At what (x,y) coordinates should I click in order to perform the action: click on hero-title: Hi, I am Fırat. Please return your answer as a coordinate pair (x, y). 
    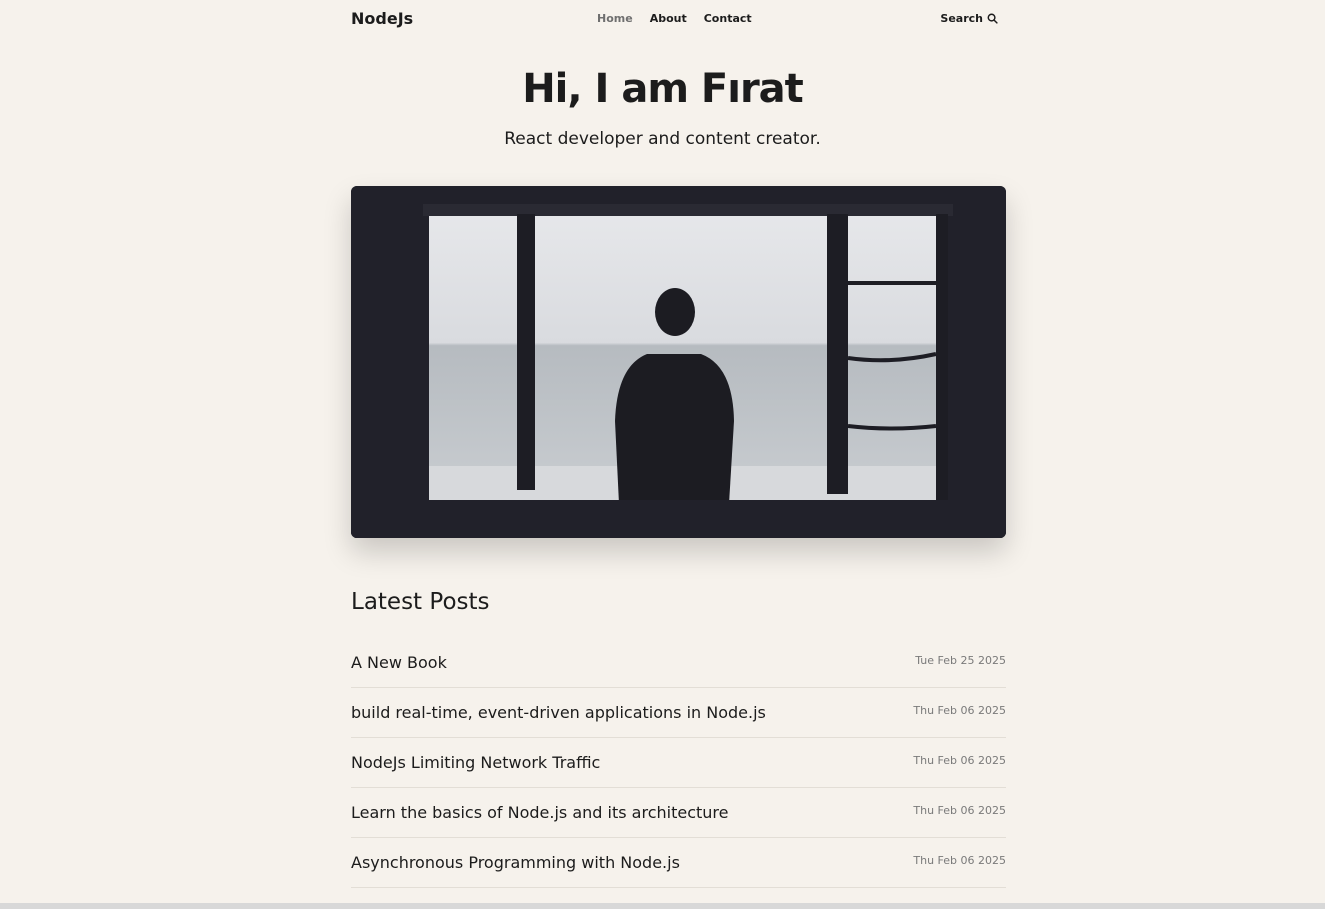
    Looking at the image, I should click on (663, 89).